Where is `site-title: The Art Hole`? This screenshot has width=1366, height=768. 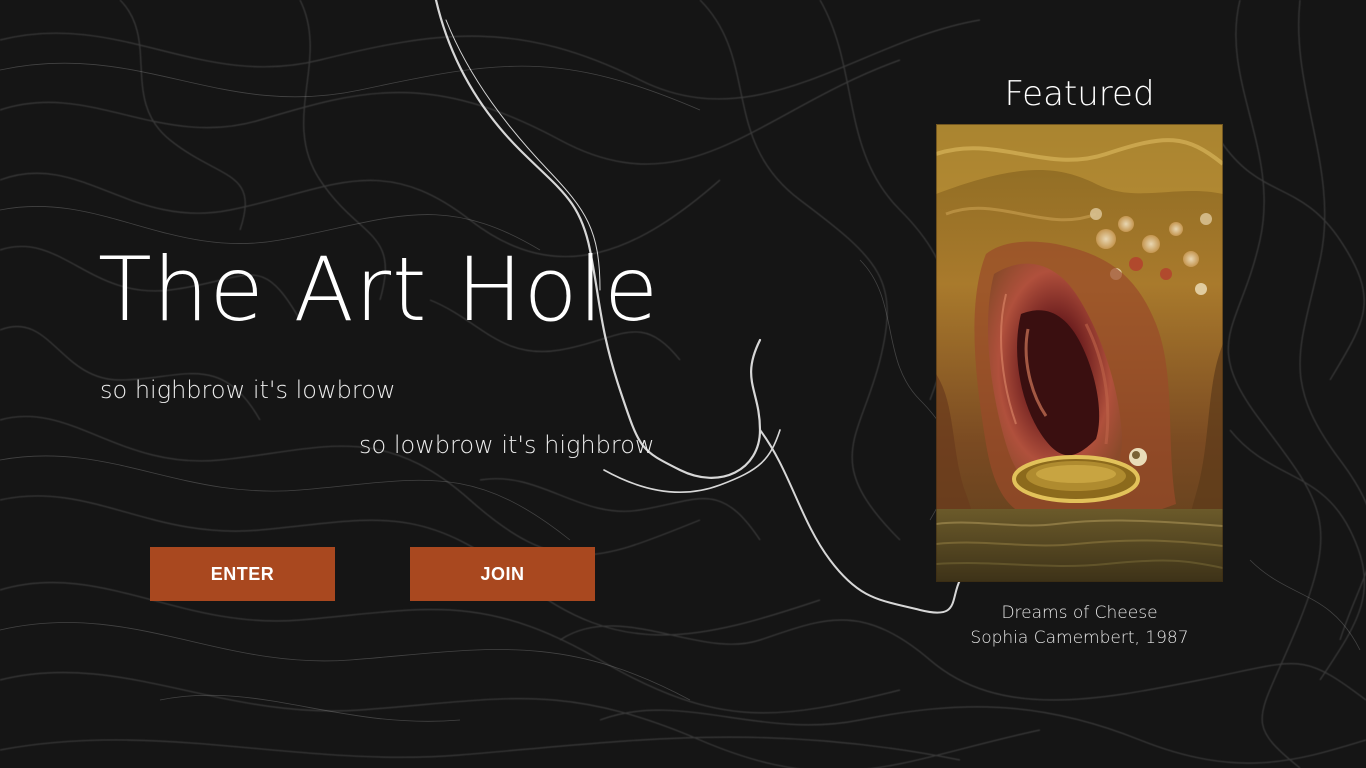
site-title: The Art Hole is located at coordinates (379, 289).